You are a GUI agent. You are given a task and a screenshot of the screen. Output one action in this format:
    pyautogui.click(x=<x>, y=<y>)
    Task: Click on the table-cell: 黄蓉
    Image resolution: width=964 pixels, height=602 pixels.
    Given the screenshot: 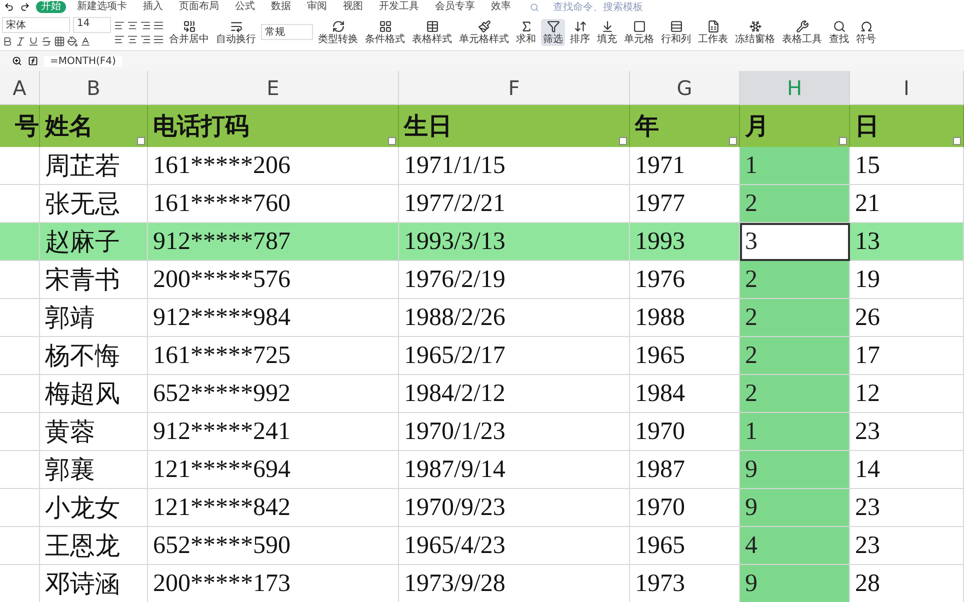 What is the action you would take?
    pyautogui.click(x=94, y=432)
    